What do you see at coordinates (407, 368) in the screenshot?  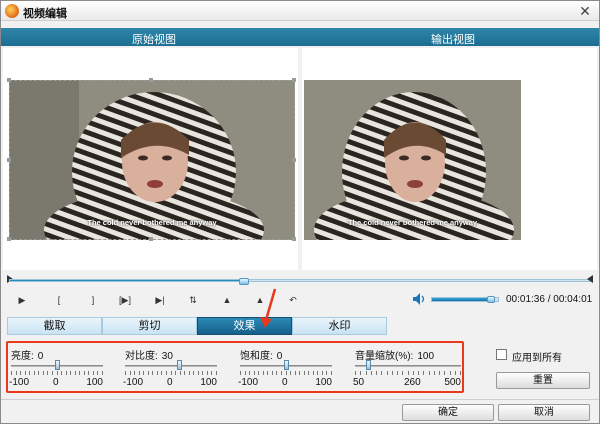 I see `volume-scale-slider: 音量缩放(%): 100 50 260 500` at bounding box center [407, 368].